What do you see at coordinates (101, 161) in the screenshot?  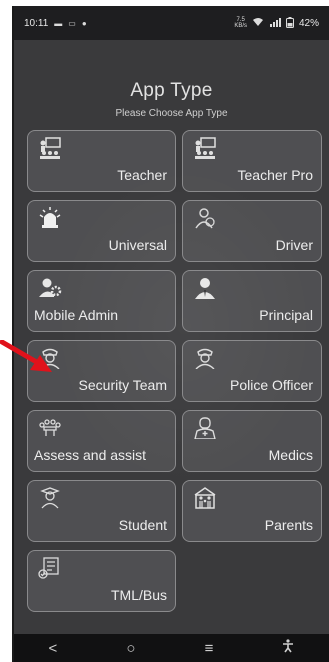 I see `tile-teacher: Teacher` at bounding box center [101, 161].